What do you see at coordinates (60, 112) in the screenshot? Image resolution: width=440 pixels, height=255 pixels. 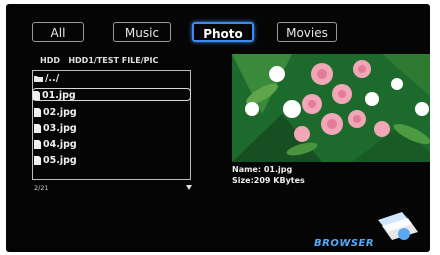 I see `list-item-label: 02.jpg` at bounding box center [60, 112].